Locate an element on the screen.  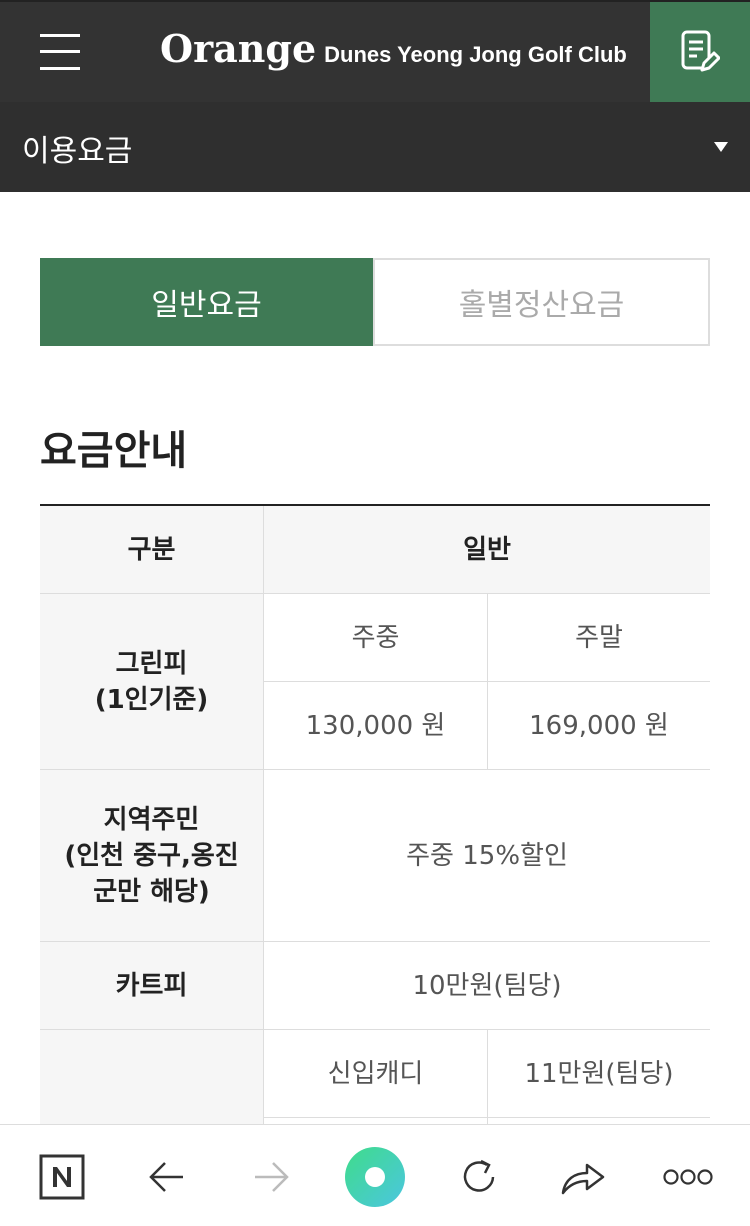
cart-fee-label: 카트피 is located at coordinates (151, 986).